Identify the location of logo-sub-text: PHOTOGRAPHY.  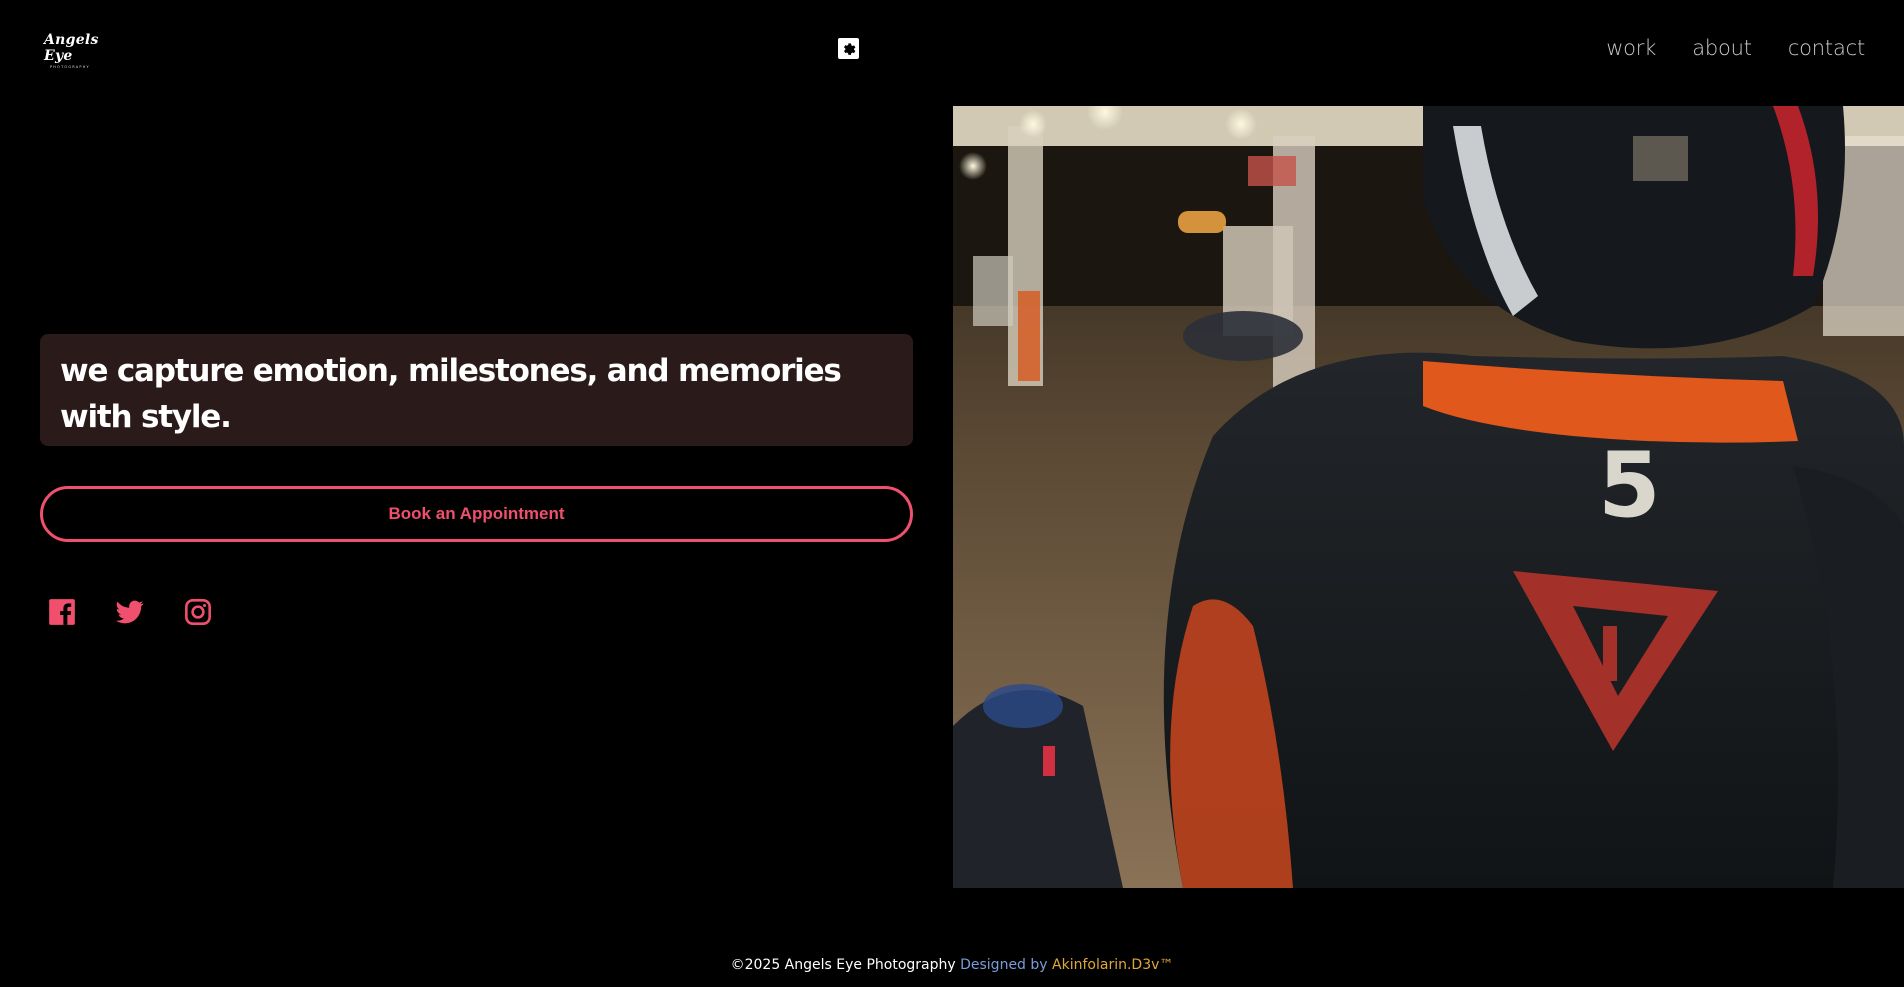
(70, 67).